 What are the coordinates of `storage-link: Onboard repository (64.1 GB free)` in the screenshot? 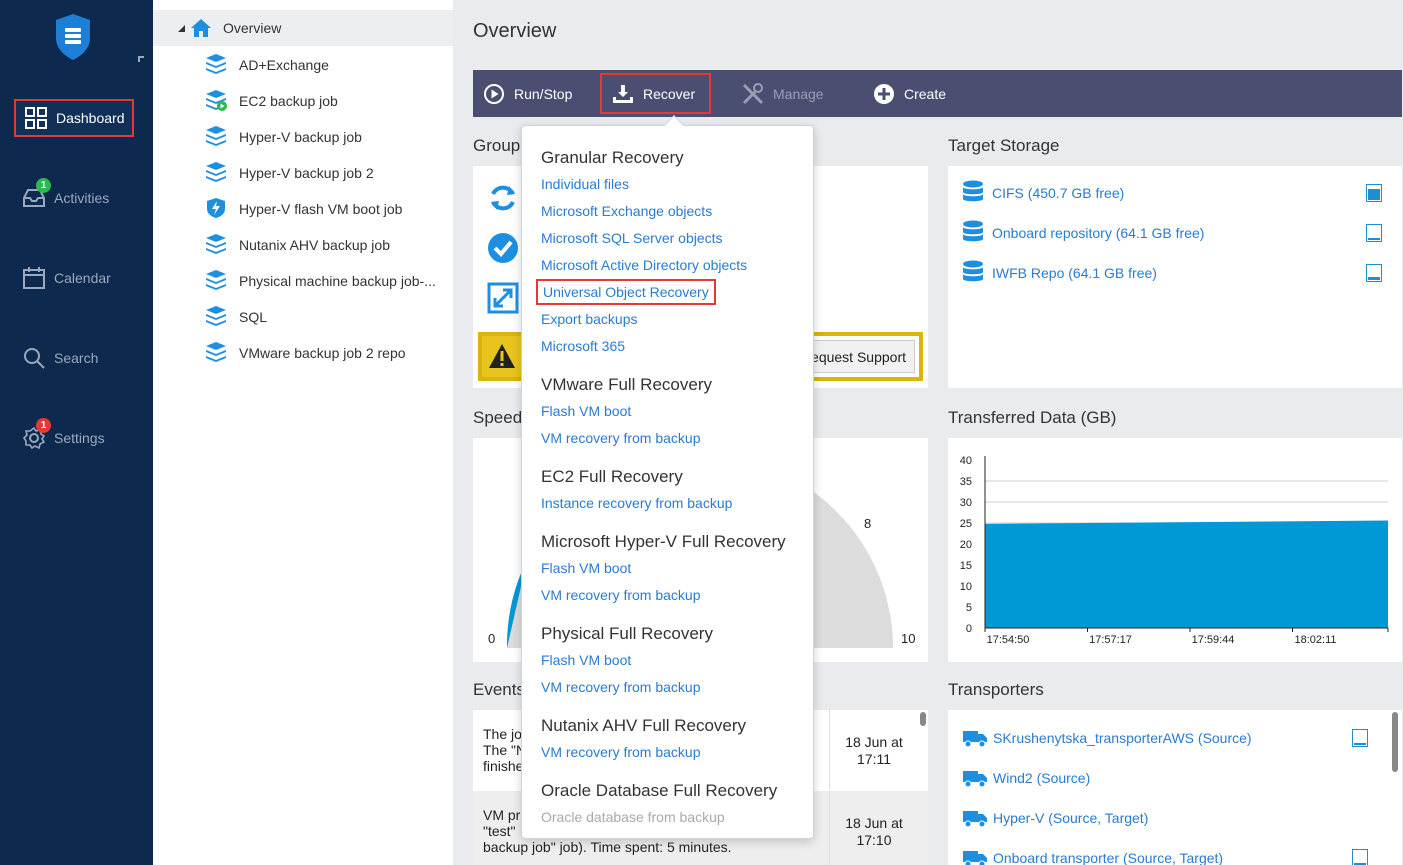 It's located at (1098, 233).